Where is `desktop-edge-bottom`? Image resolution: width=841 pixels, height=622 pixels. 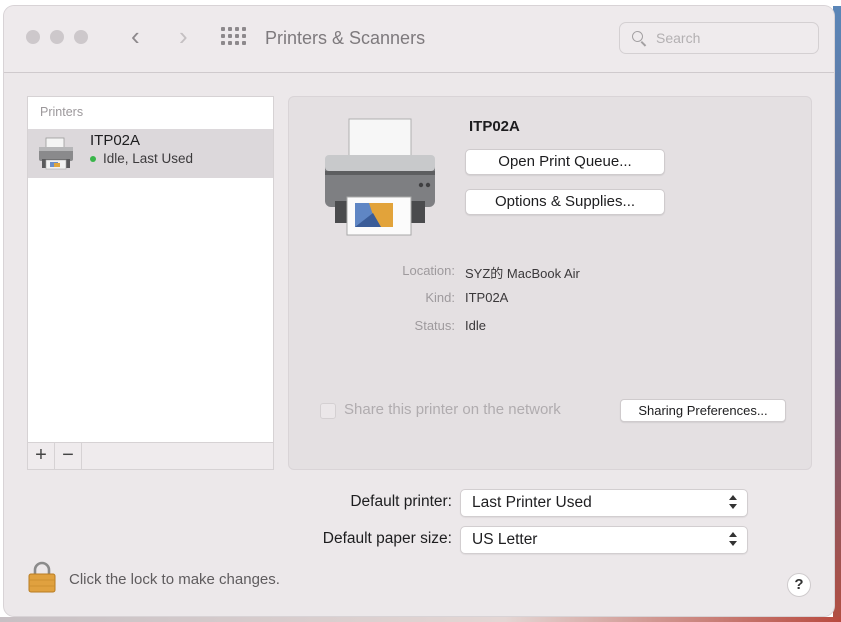 desktop-edge-bottom is located at coordinates (420, 619).